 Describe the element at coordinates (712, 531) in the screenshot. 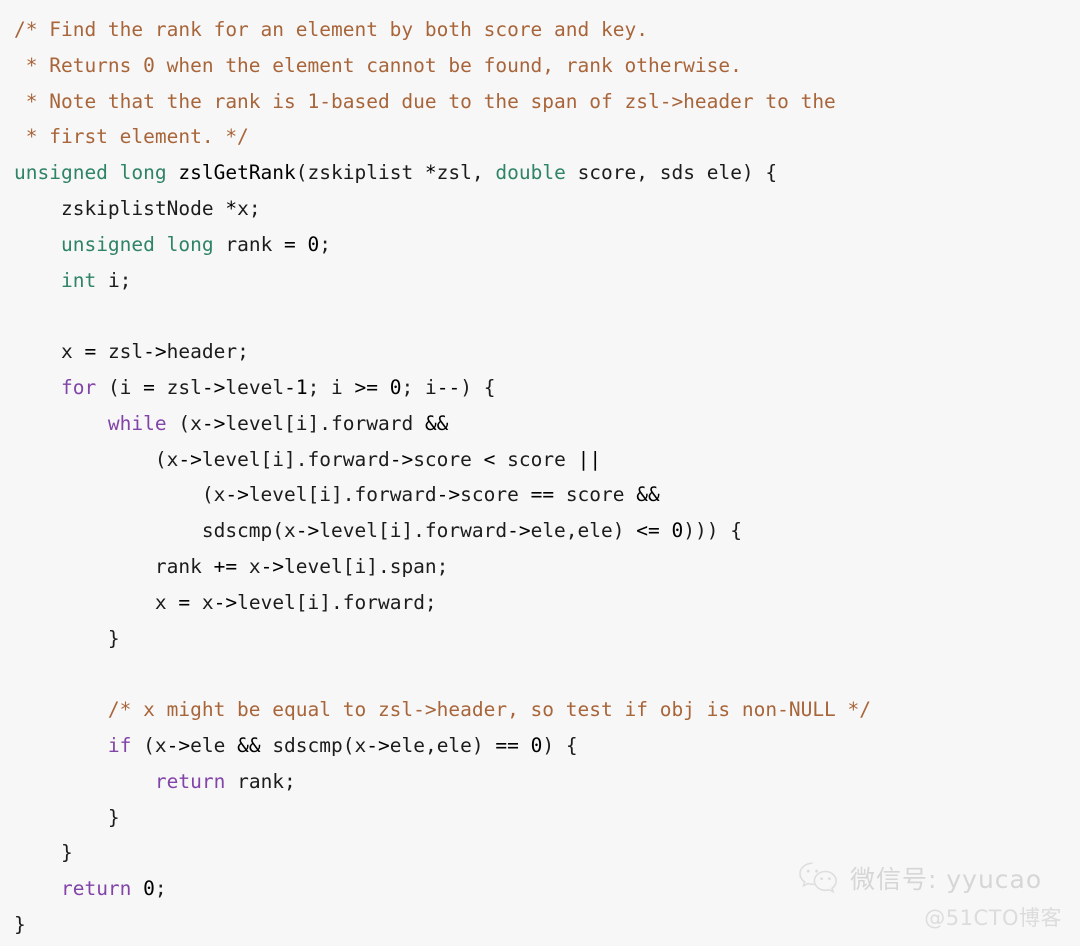

I see `code-token-plain: ))) {` at that location.